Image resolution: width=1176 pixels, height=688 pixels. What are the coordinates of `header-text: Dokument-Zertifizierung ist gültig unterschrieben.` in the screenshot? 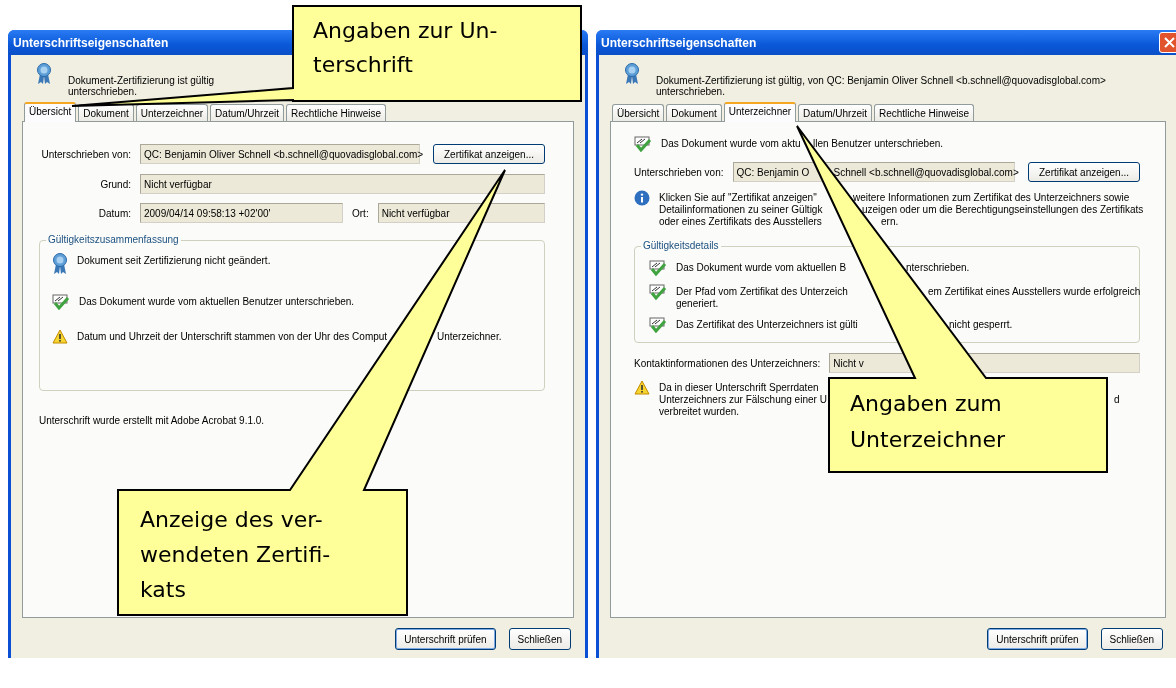 It's located at (141, 85).